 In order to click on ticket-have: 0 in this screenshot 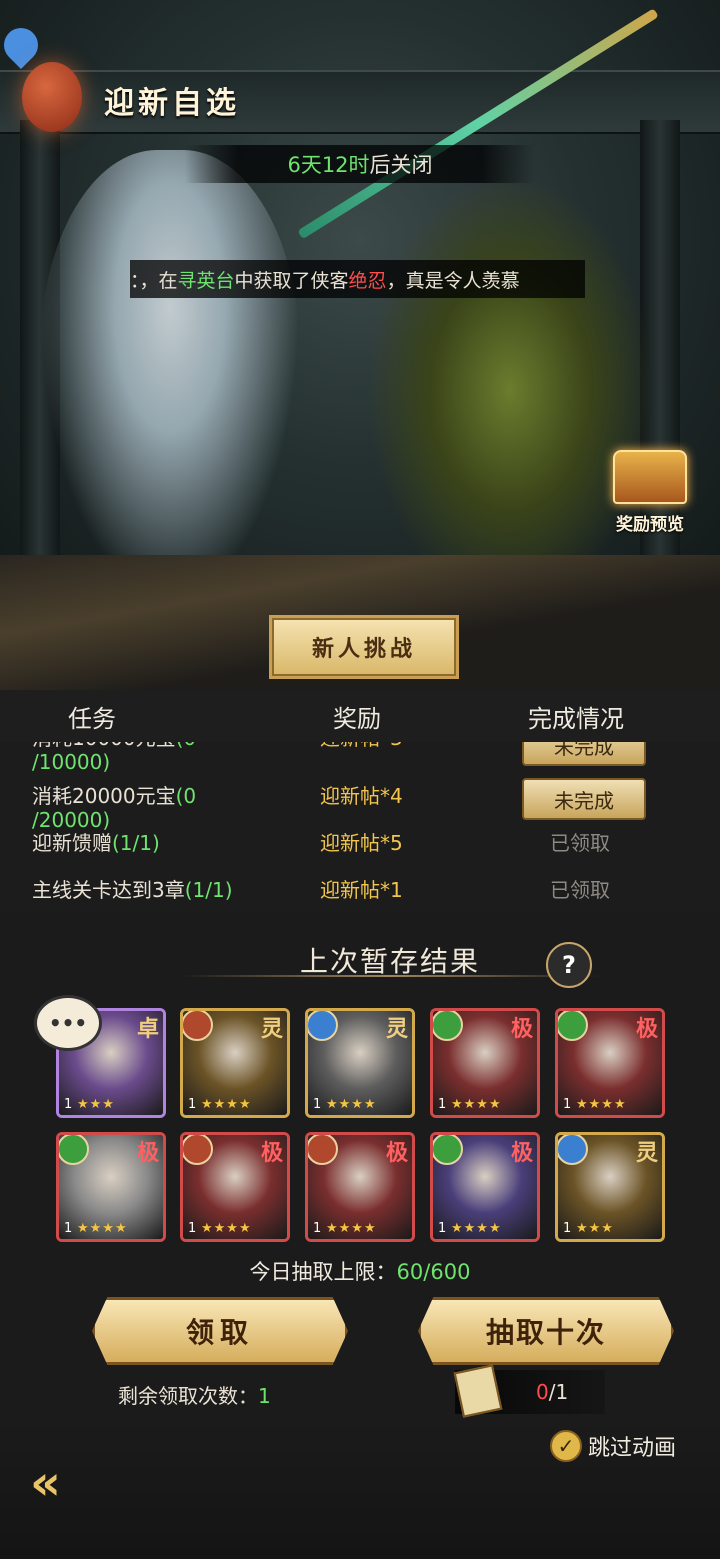, I will do `click(542, 1392)`.